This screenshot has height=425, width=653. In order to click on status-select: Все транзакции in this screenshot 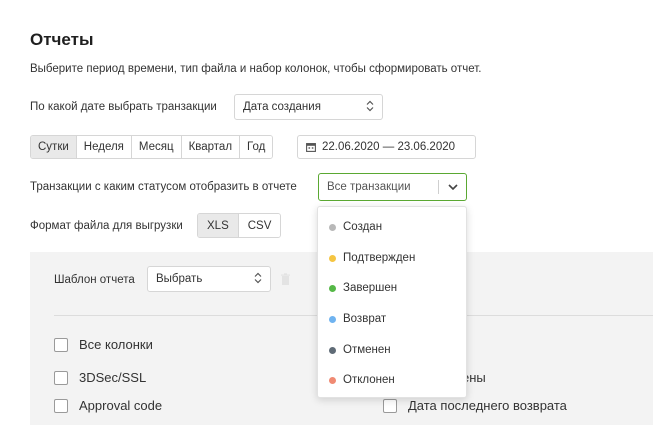, I will do `click(392, 187)`.